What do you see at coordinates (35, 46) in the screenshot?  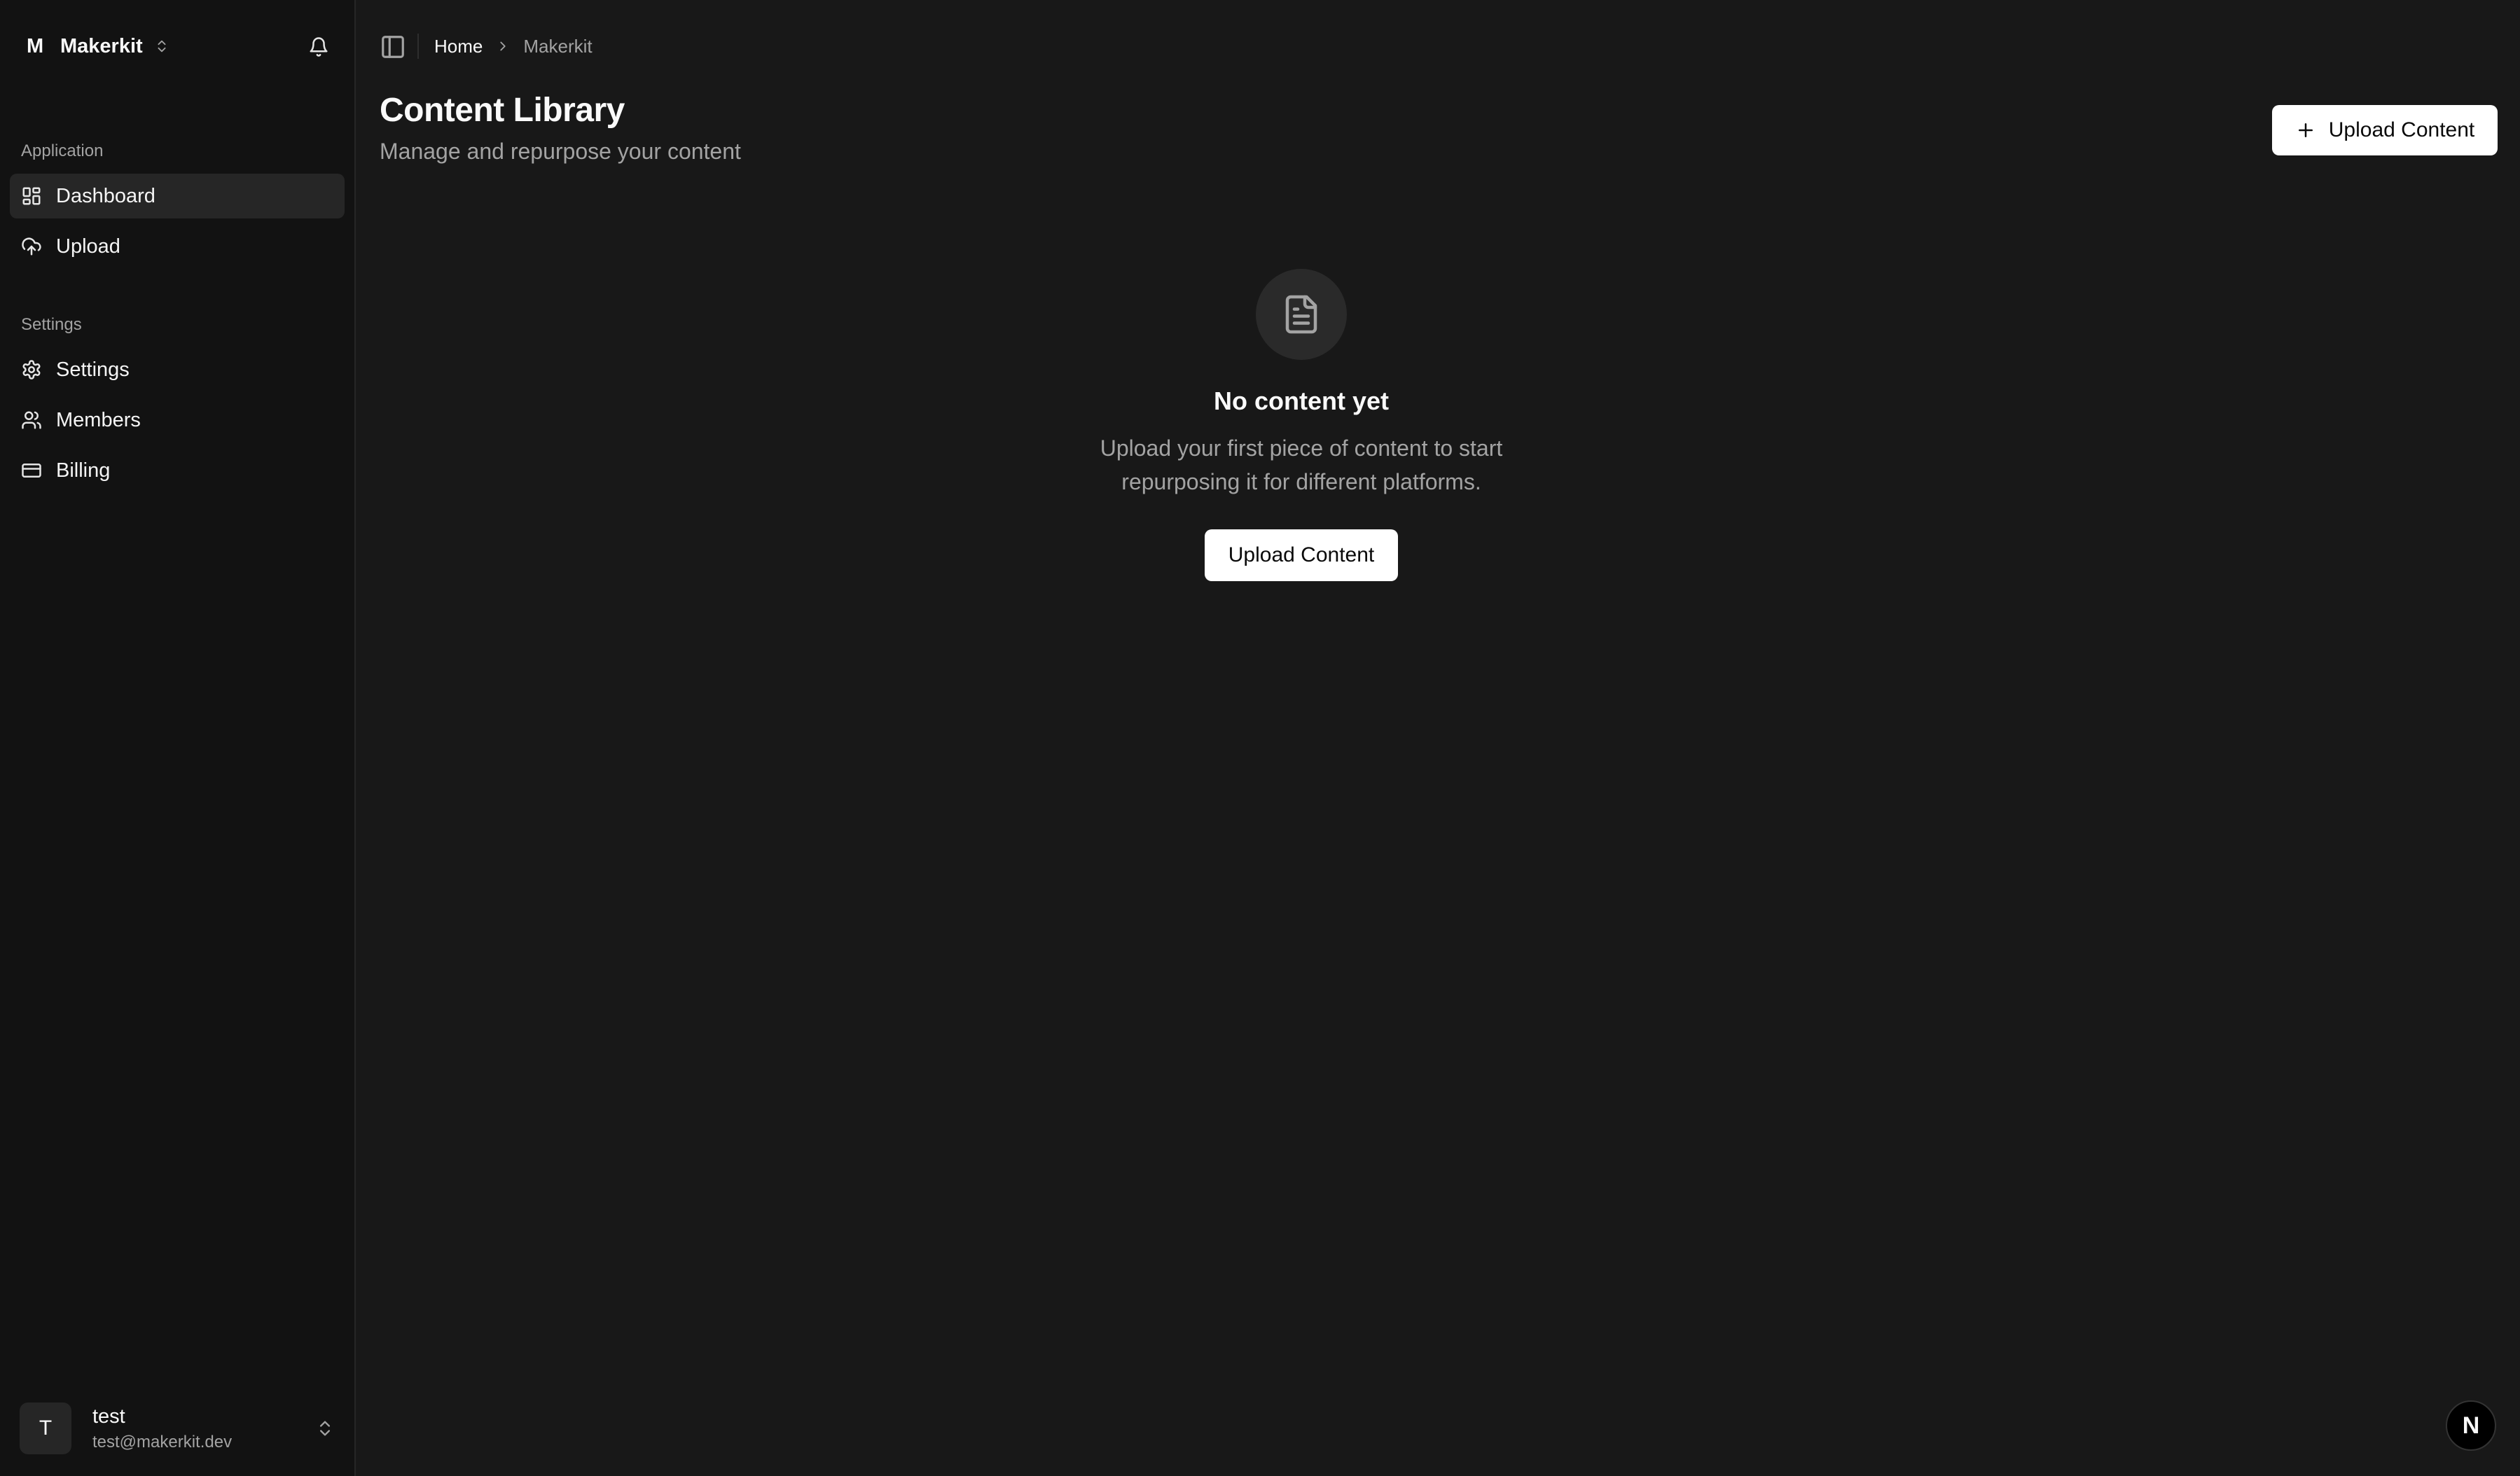 I see `team-logo: M` at bounding box center [35, 46].